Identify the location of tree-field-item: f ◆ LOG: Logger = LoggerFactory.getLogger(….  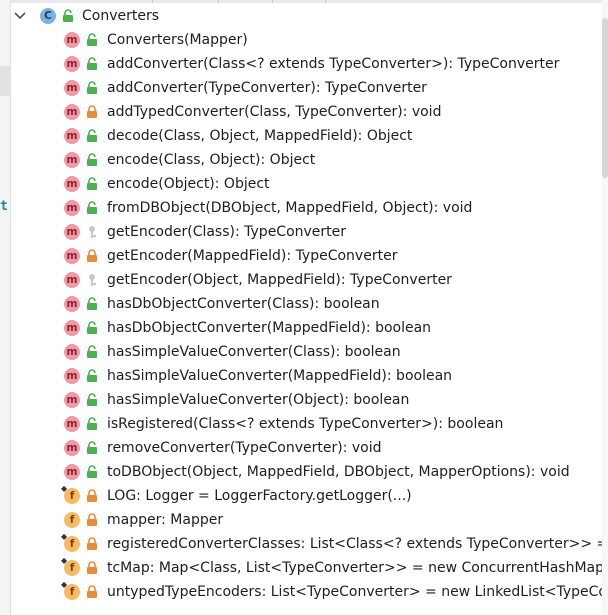
(301, 496).